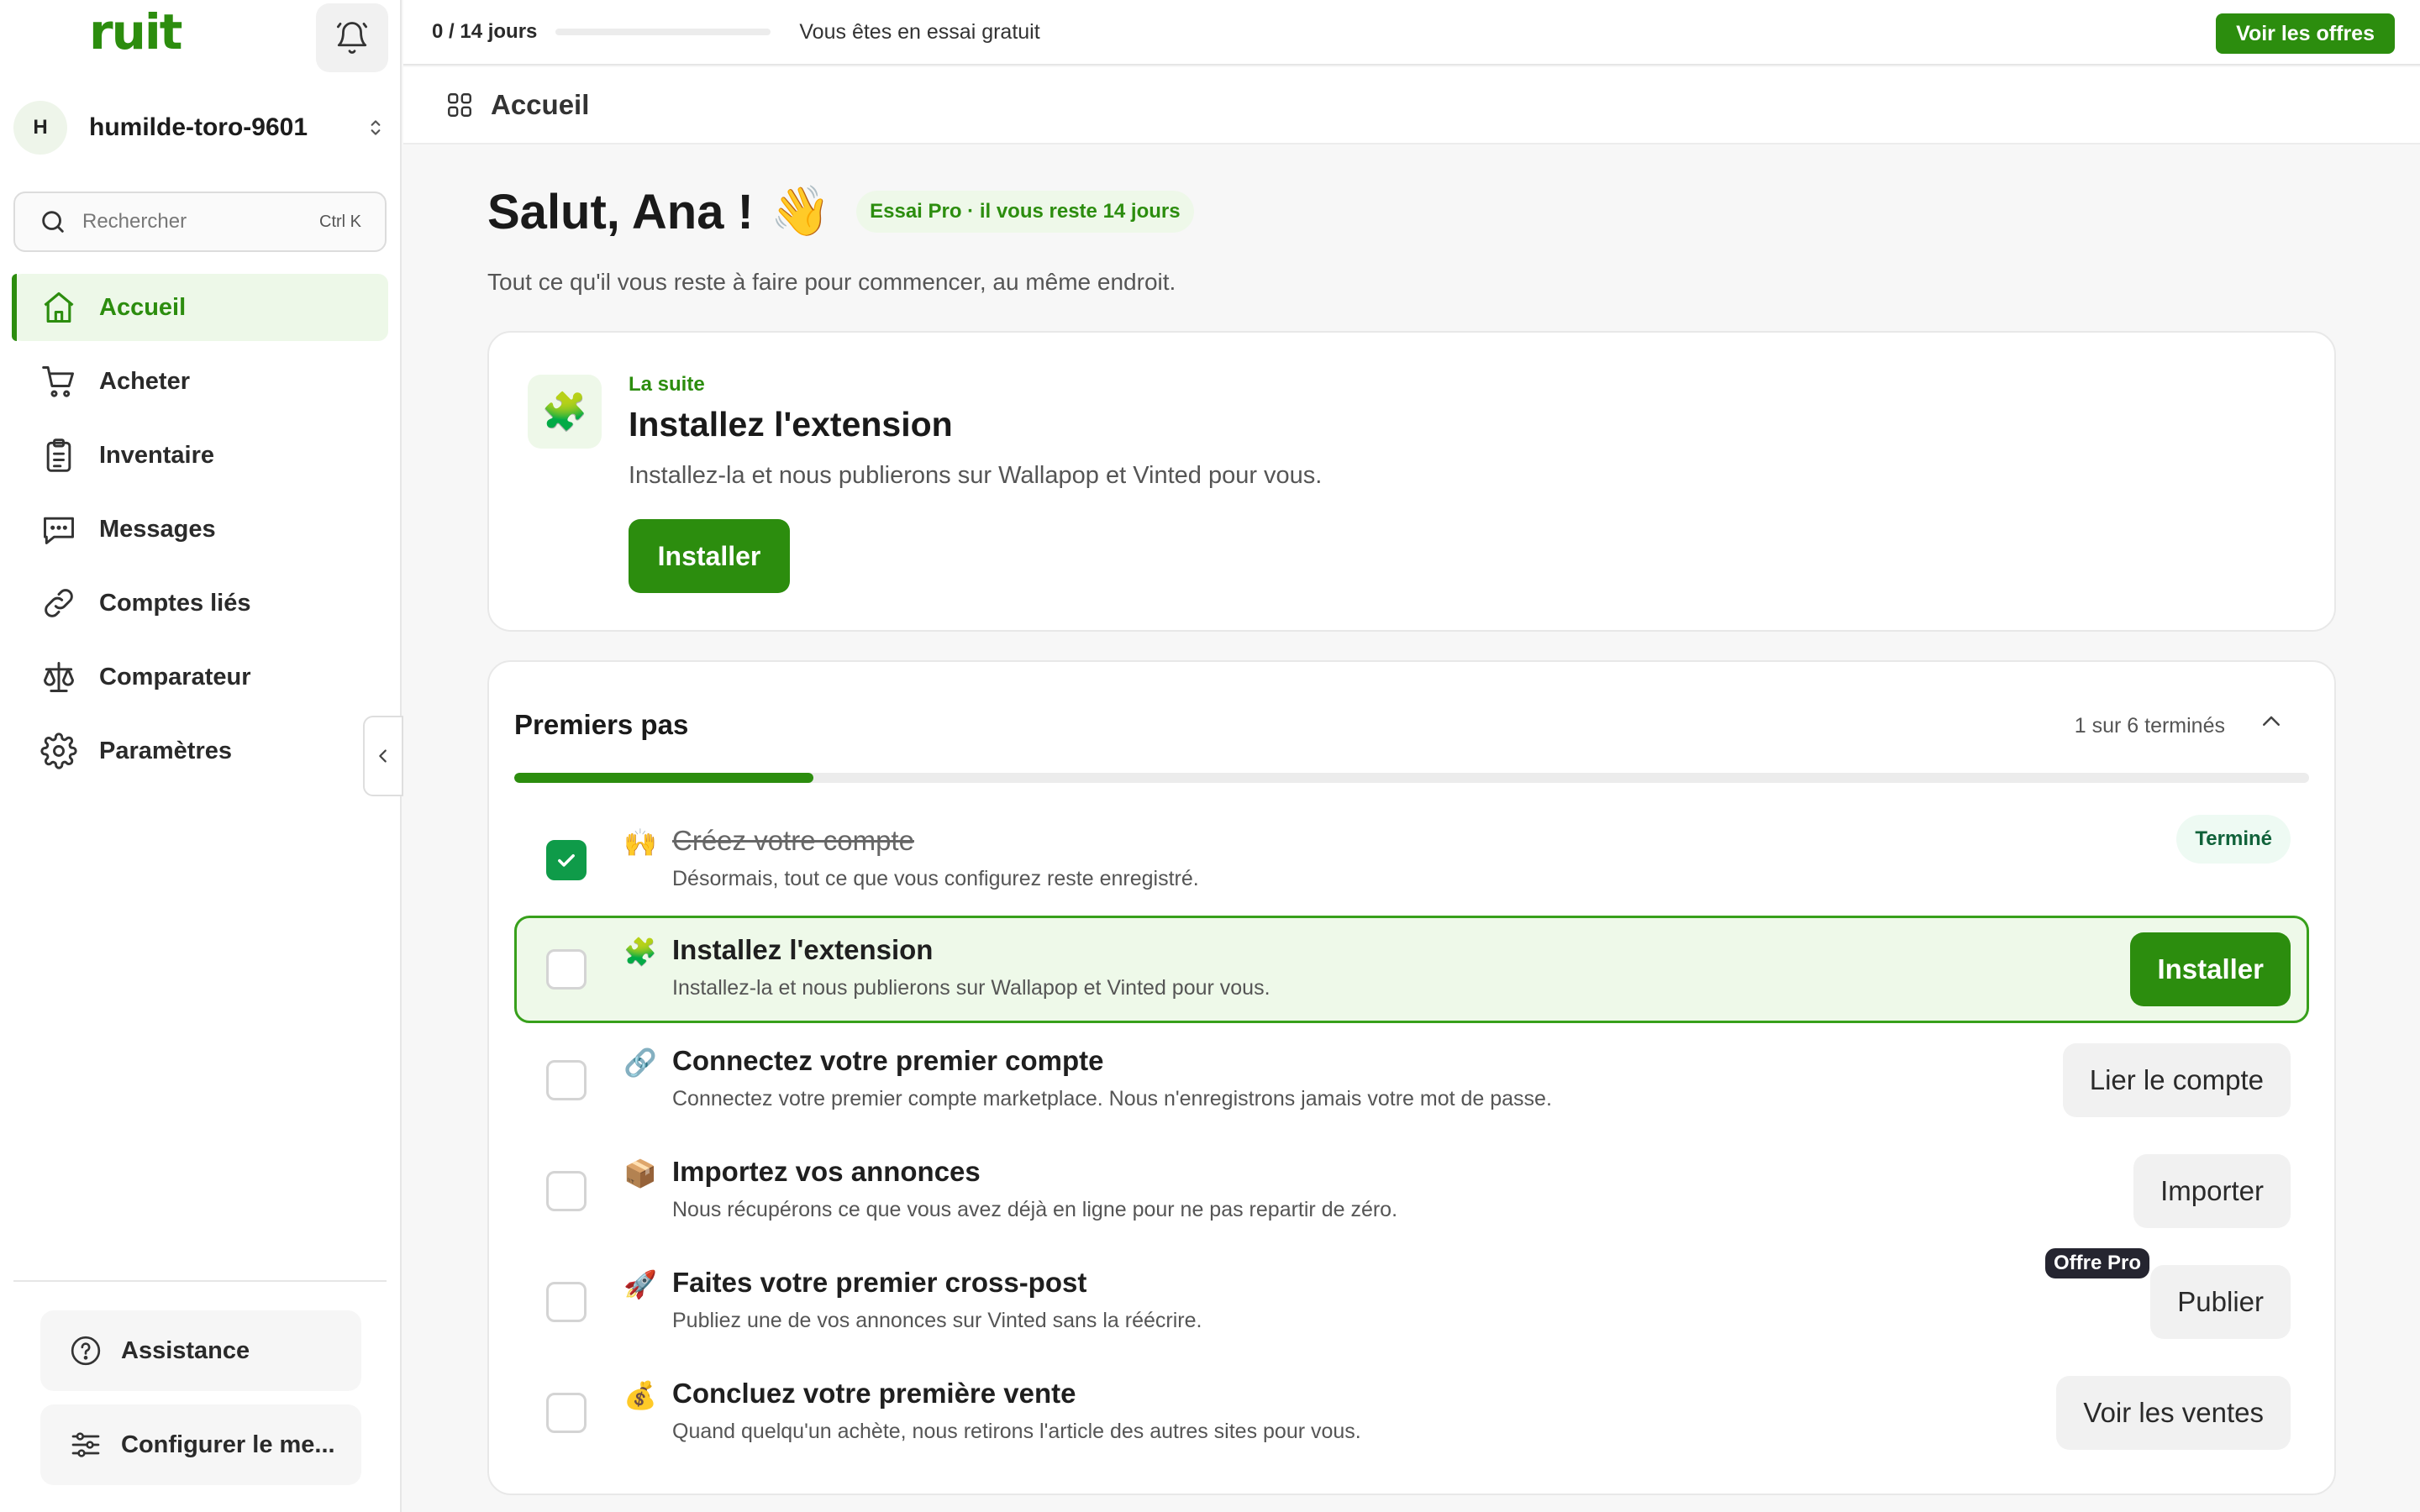  Describe the element at coordinates (791, 424) in the screenshot. I see `next-title: Installez l'extension` at that location.